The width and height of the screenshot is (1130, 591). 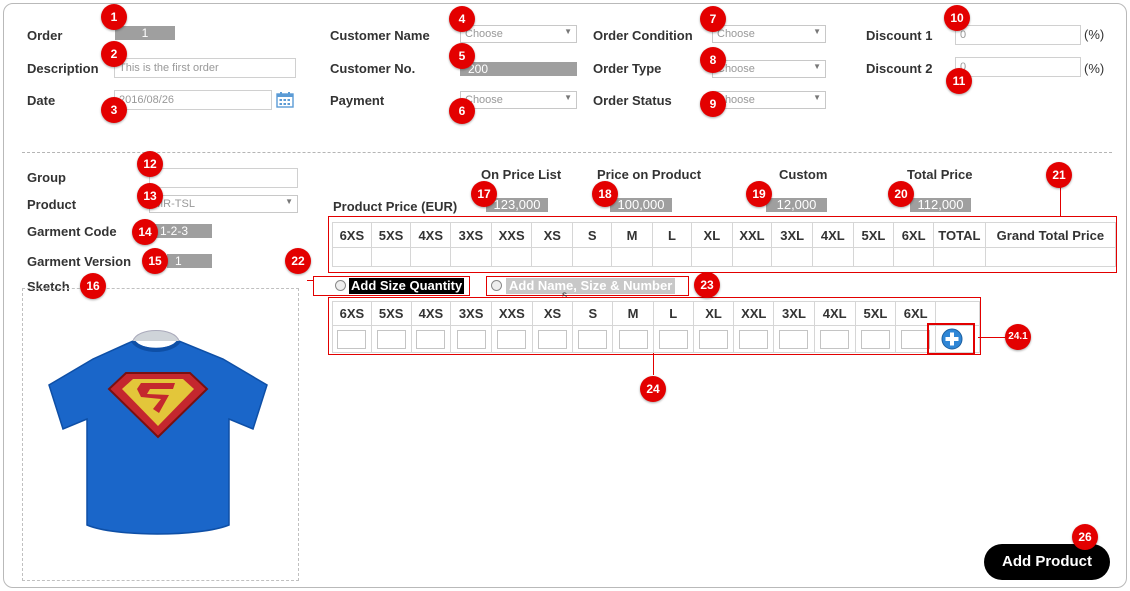 What do you see at coordinates (471, 313) in the screenshot?
I see `qty-header-cell: 3XS` at bounding box center [471, 313].